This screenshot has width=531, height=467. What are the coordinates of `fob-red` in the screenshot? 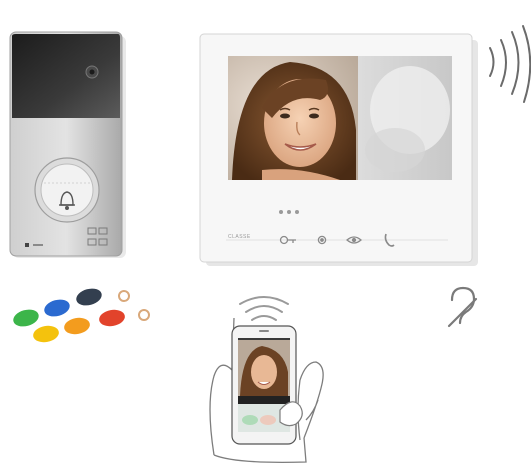 It's located at (112, 318).